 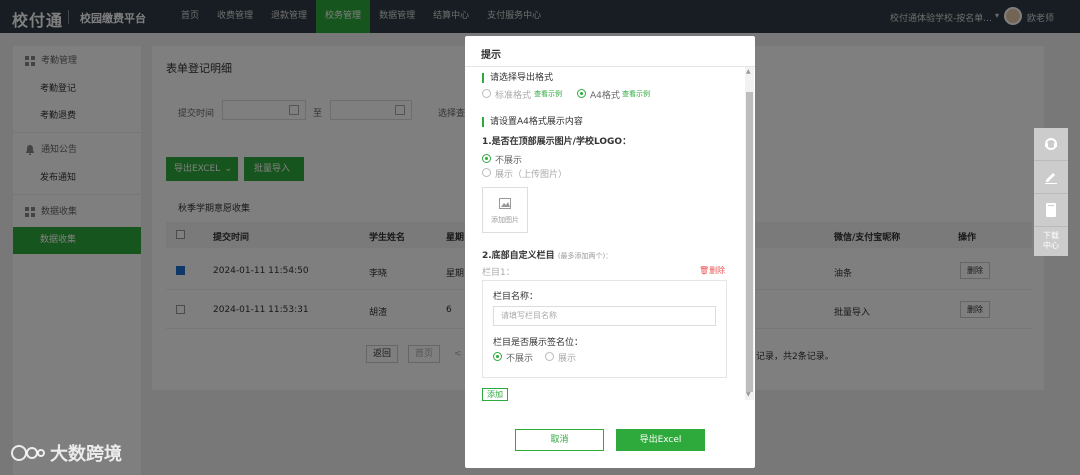 What do you see at coordinates (531, 173) in the screenshot?
I see `logo-show-label: 展示（上传图片）` at bounding box center [531, 173].